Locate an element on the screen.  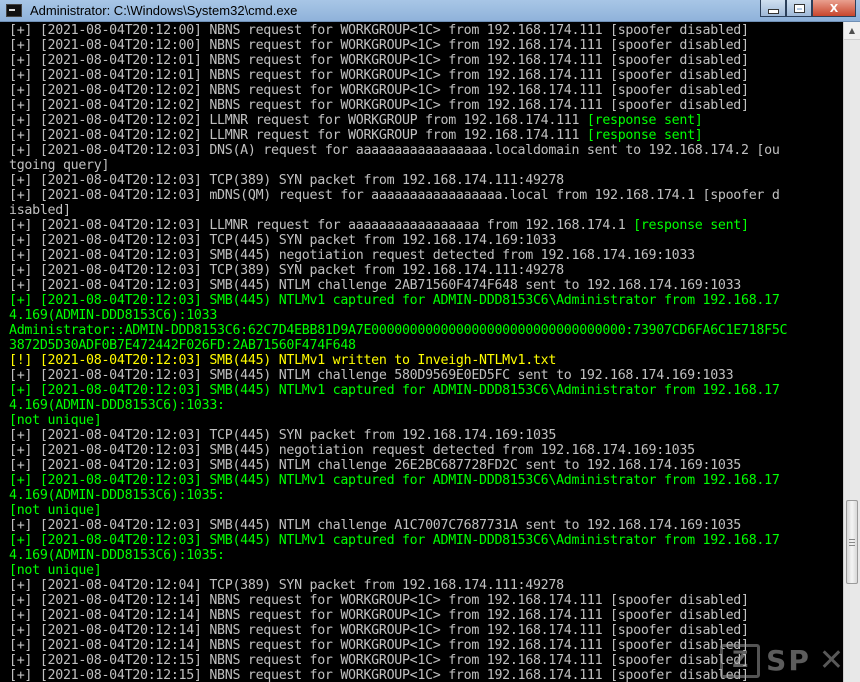
watermark-text: SP is located at coordinates (788, 660).